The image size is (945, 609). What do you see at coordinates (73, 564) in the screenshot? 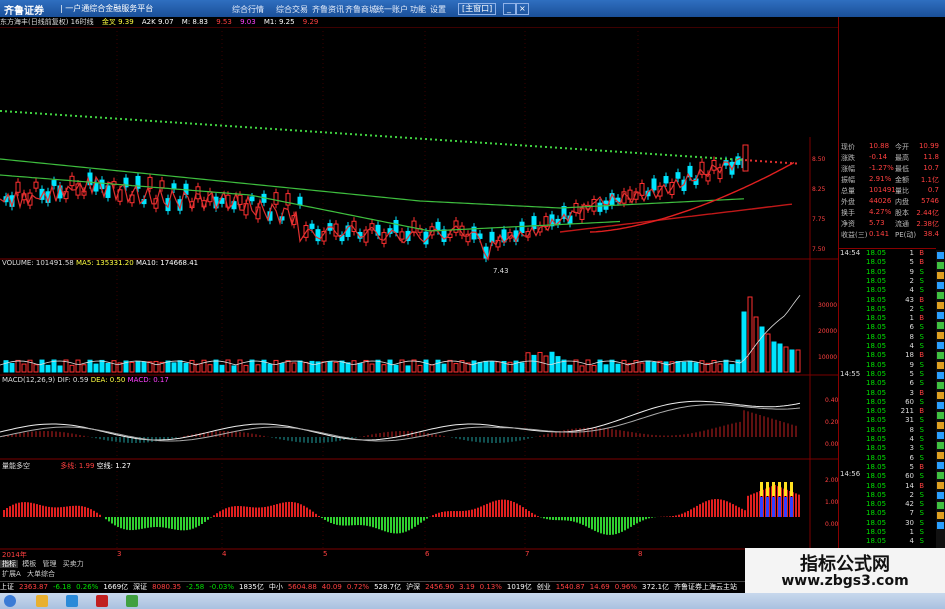
I see `tab-buysell: 买卖力` at bounding box center [73, 564].